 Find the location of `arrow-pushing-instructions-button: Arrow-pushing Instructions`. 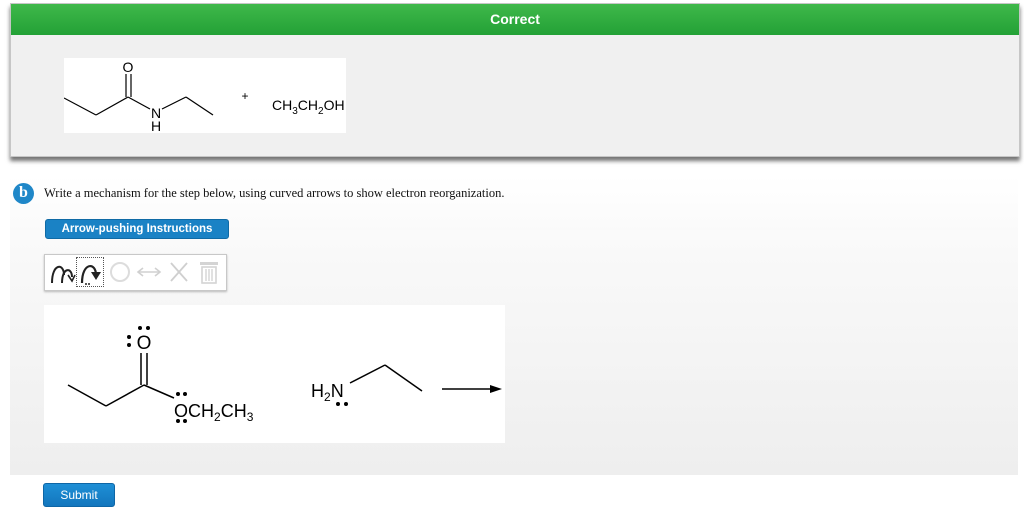

arrow-pushing-instructions-button: Arrow-pushing Instructions is located at coordinates (137, 229).